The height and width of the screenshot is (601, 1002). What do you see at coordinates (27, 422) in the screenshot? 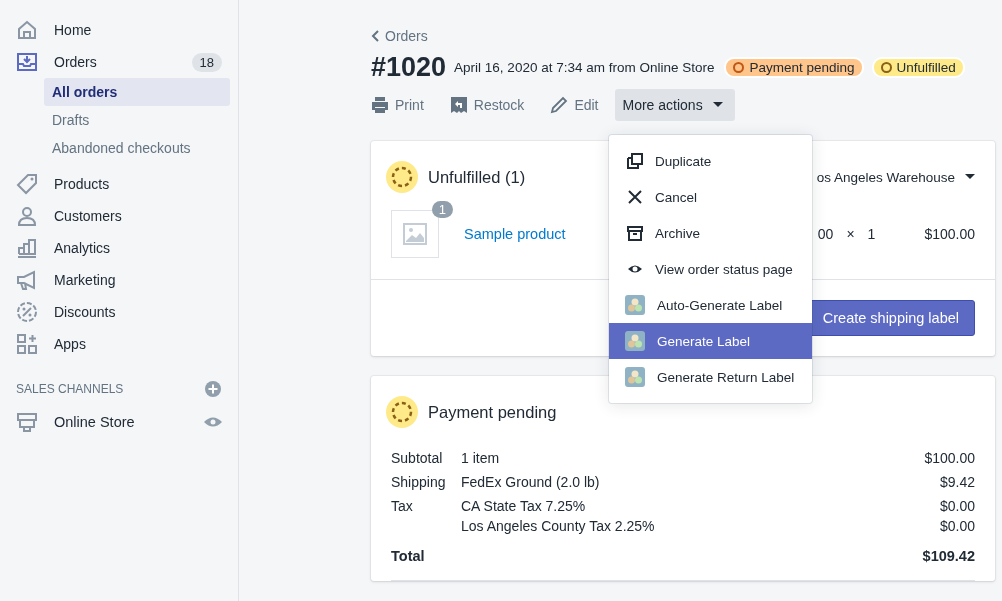
I see `store-icon` at bounding box center [27, 422].